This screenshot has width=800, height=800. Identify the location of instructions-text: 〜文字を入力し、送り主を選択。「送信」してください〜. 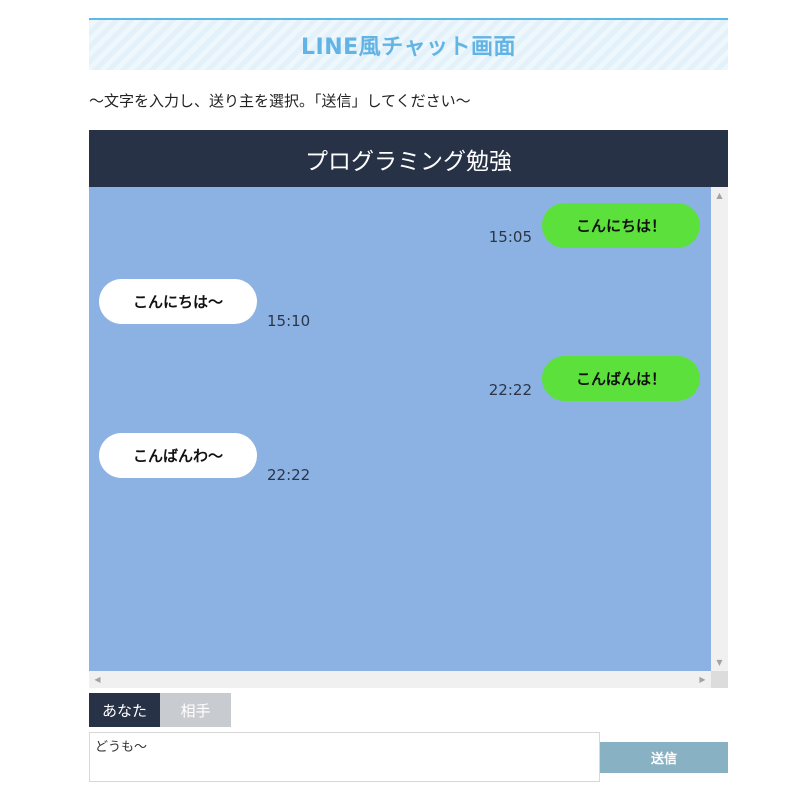
(280, 101).